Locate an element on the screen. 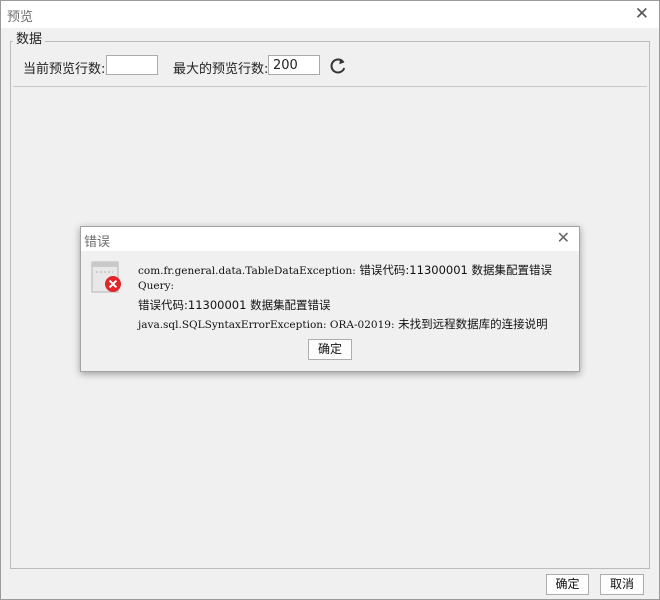 Image resolution: width=660 pixels, height=600 pixels. data-group-legend: 数据 is located at coordinates (29, 37).